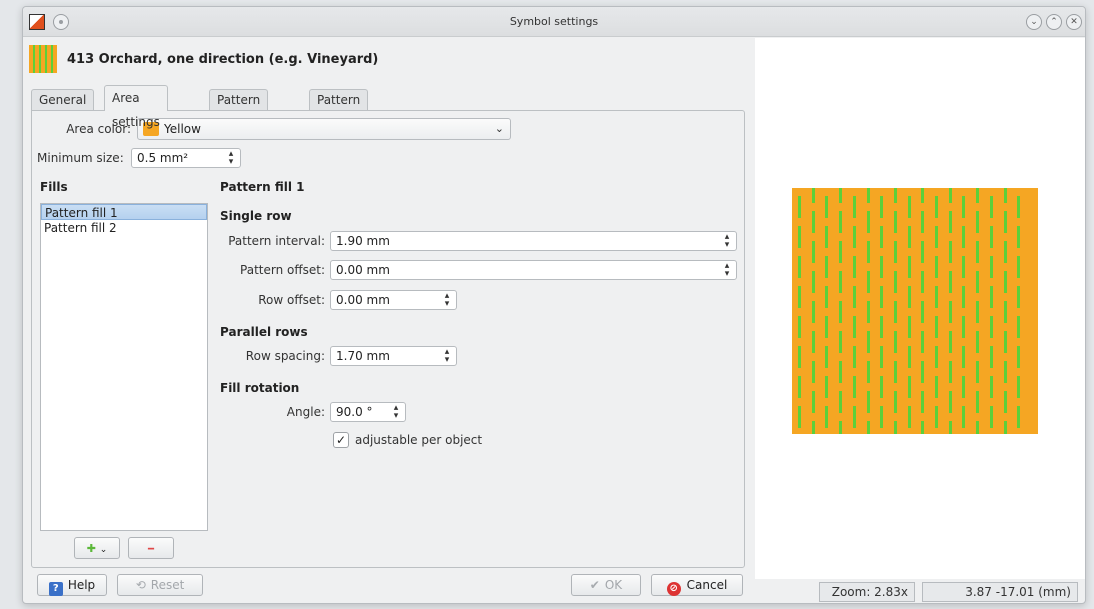 Image resolution: width=1094 pixels, height=609 pixels. What do you see at coordinates (339, 108) in the screenshot?
I see `tab-pattern-fill-2: Pattern fill 2` at bounding box center [339, 108].